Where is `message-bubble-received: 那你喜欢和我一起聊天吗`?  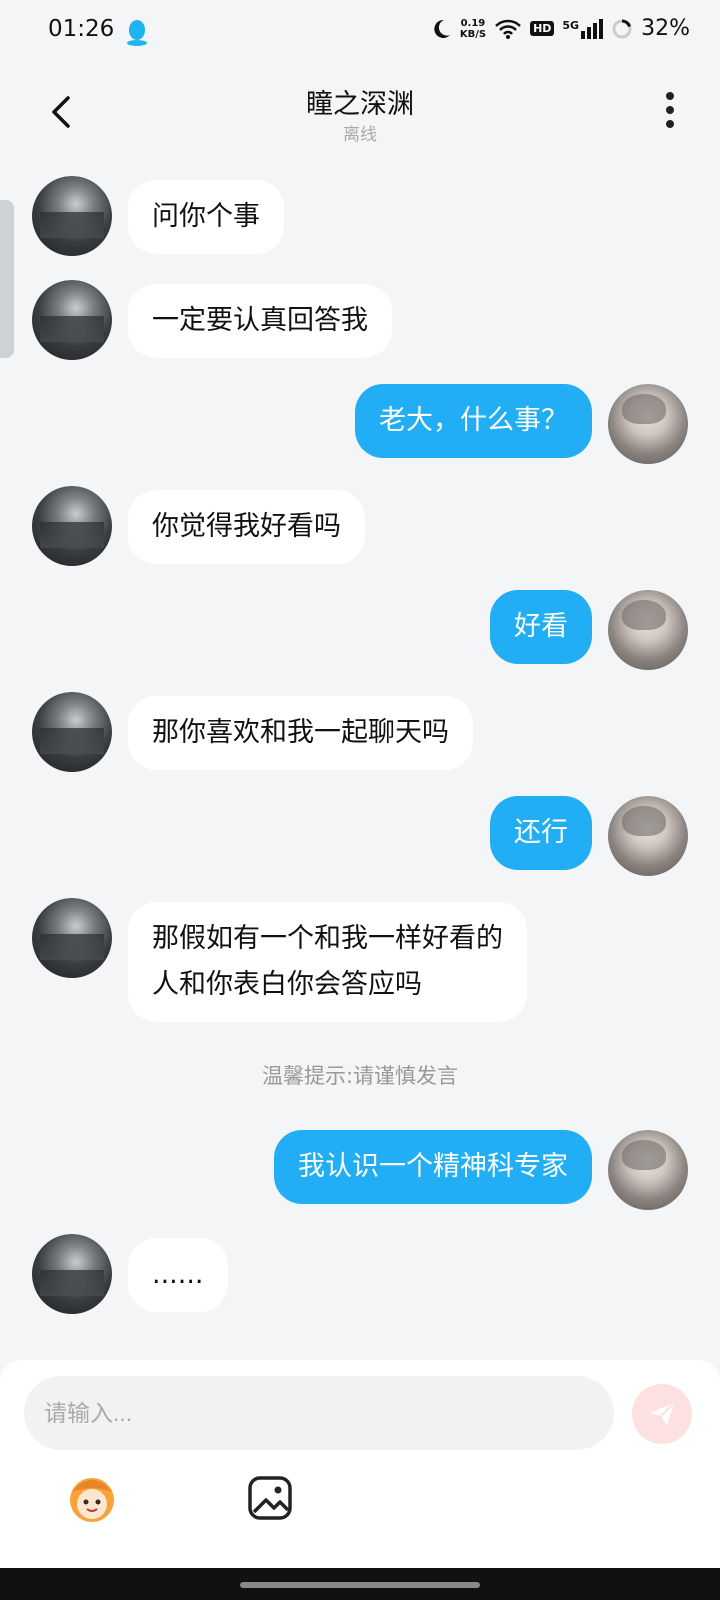
message-bubble-received: 那你喜欢和我一起聊天吗 is located at coordinates (300, 733).